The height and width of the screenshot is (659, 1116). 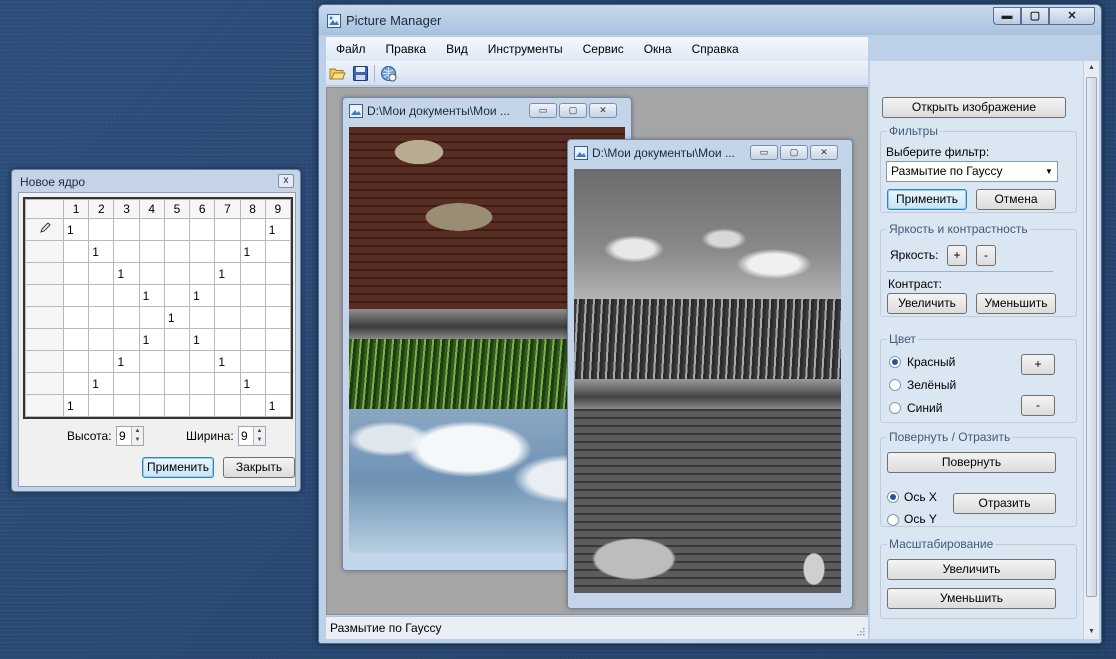 What do you see at coordinates (924, 408) in the screenshot?
I see `radio-blue-label: Синий` at bounding box center [924, 408].